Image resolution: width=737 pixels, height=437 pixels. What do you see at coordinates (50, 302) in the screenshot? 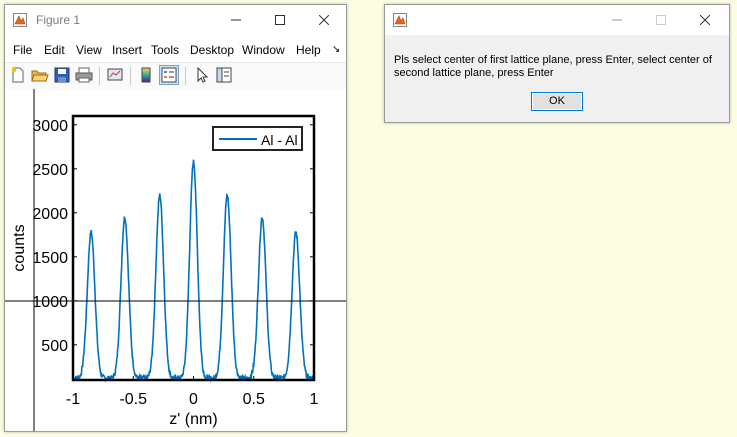
I see `y-tick-label: 1000` at bounding box center [50, 302].